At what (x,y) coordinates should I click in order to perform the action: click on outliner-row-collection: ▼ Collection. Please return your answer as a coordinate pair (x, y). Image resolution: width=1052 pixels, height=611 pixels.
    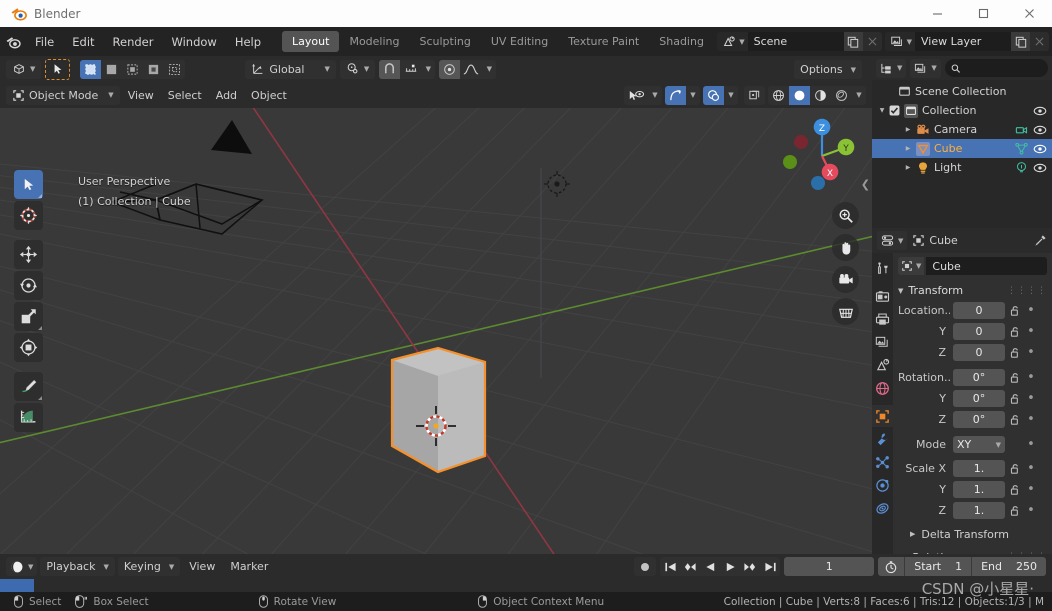
    Looking at the image, I should click on (962, 110).